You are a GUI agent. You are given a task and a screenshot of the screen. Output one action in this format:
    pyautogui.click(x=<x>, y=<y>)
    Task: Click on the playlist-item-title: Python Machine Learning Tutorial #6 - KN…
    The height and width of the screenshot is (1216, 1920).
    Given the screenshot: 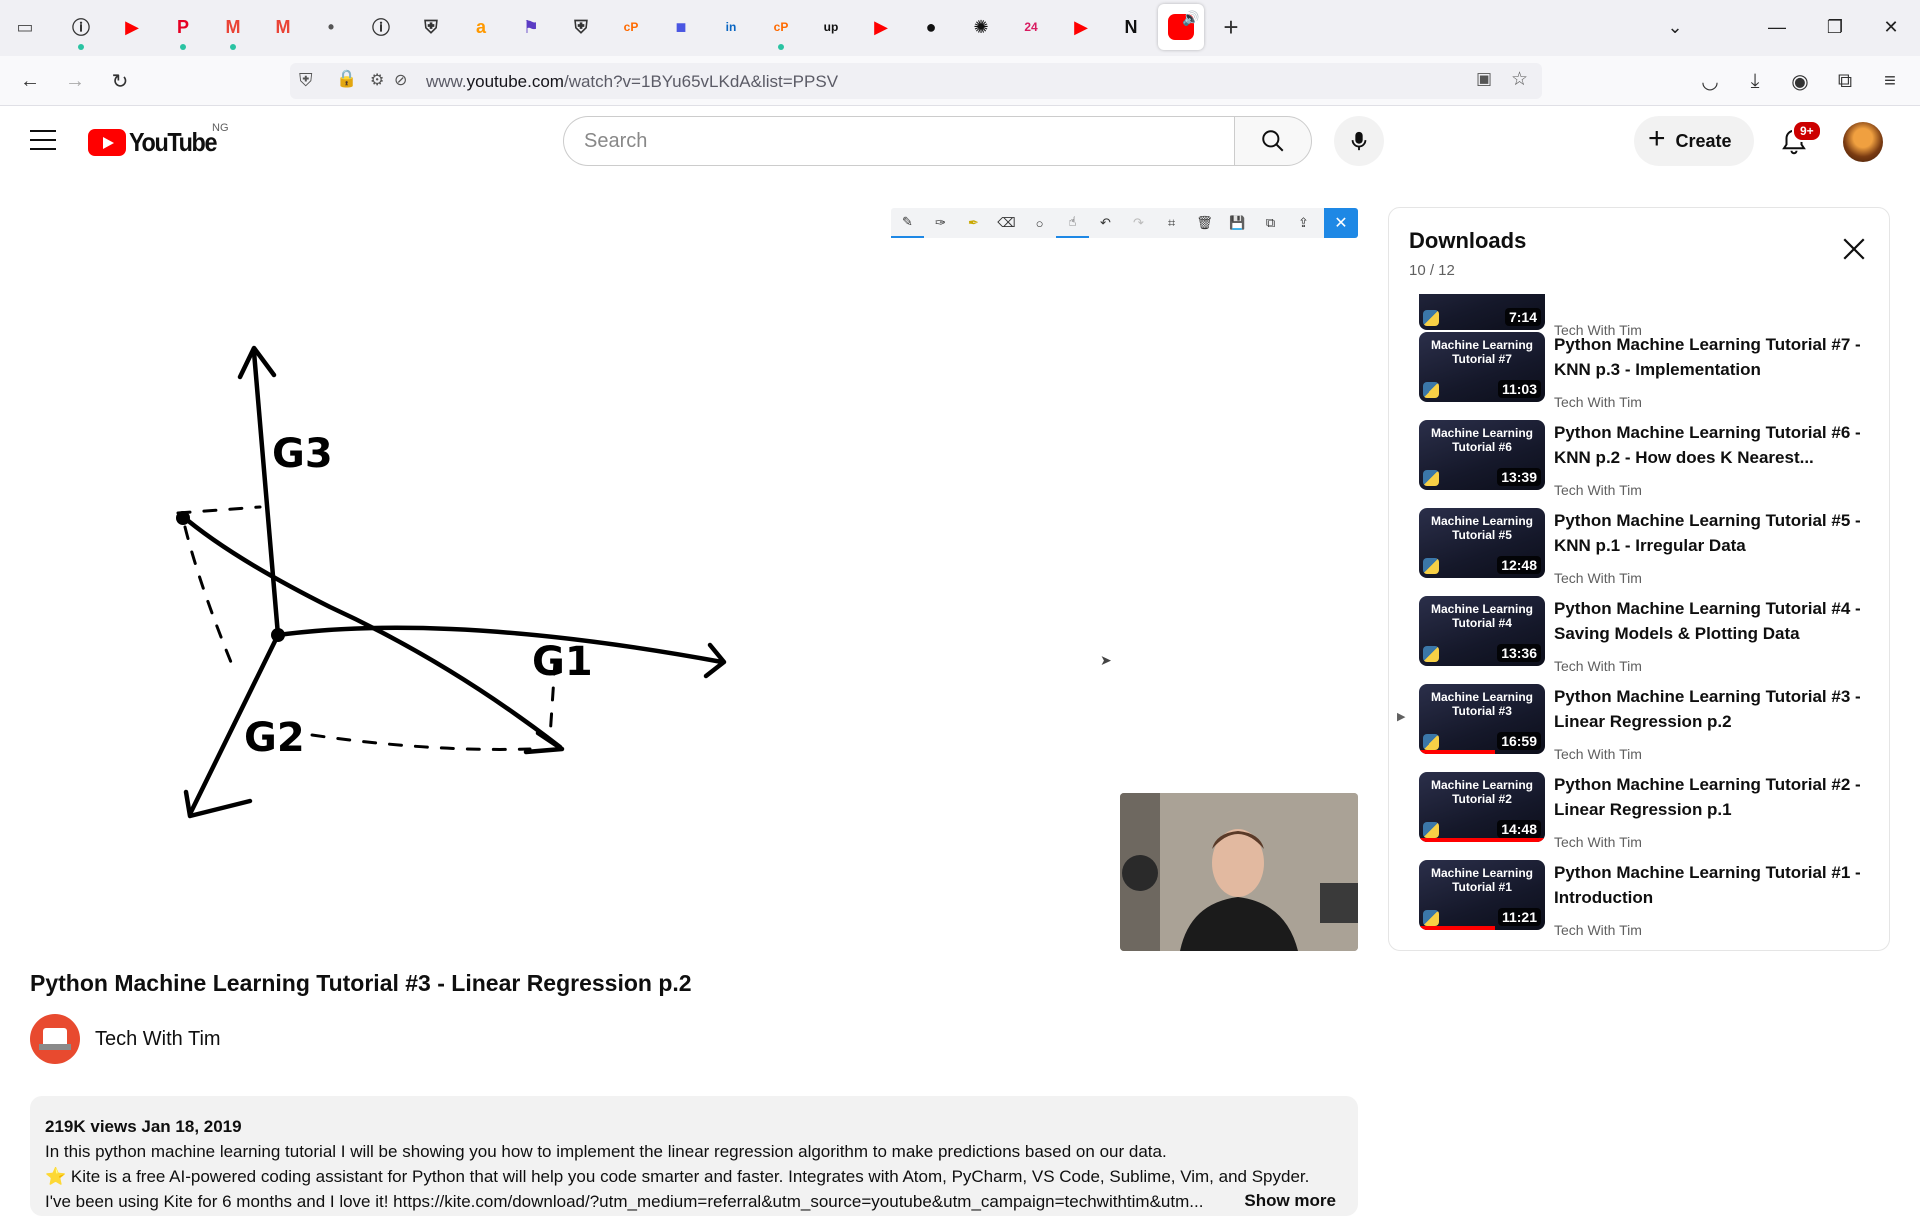 What is the action you would take?
    pyautogui.click(x=1709, y=445)
    